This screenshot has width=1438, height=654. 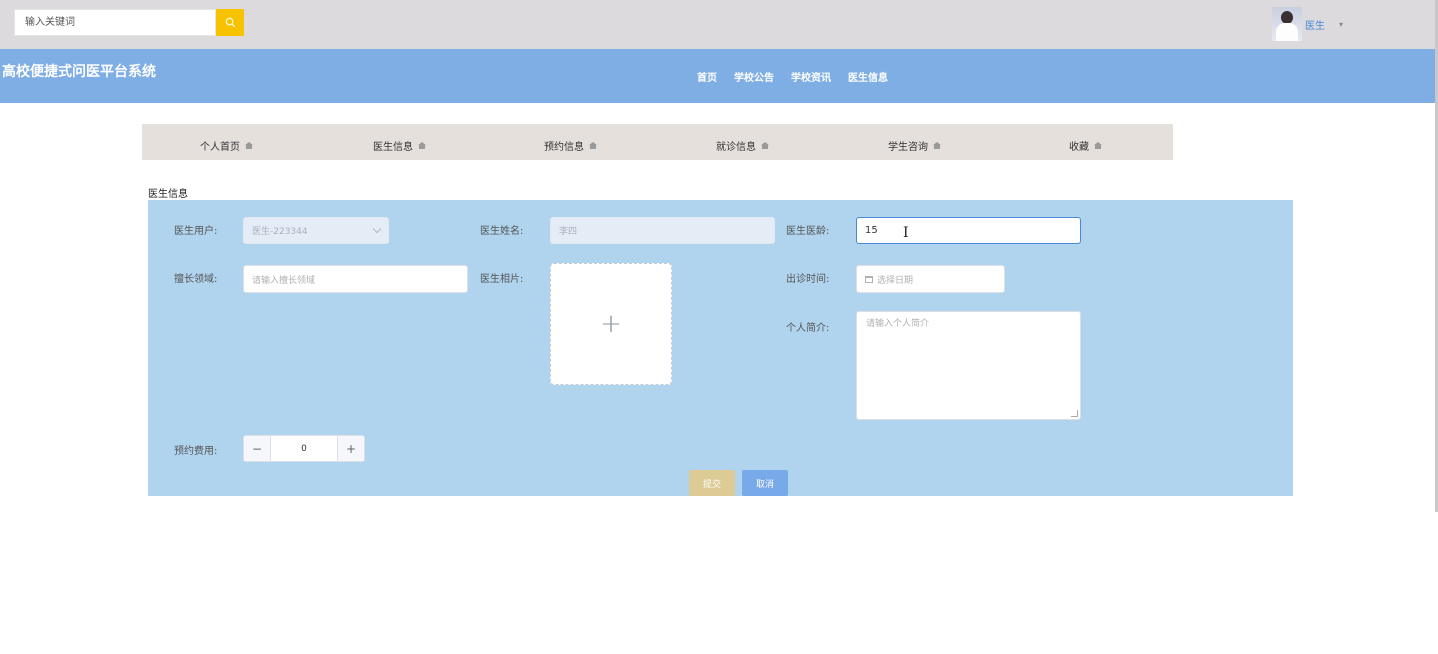 I want to click on user-menu: 医生 ▾, so click(x=1307, y=24).